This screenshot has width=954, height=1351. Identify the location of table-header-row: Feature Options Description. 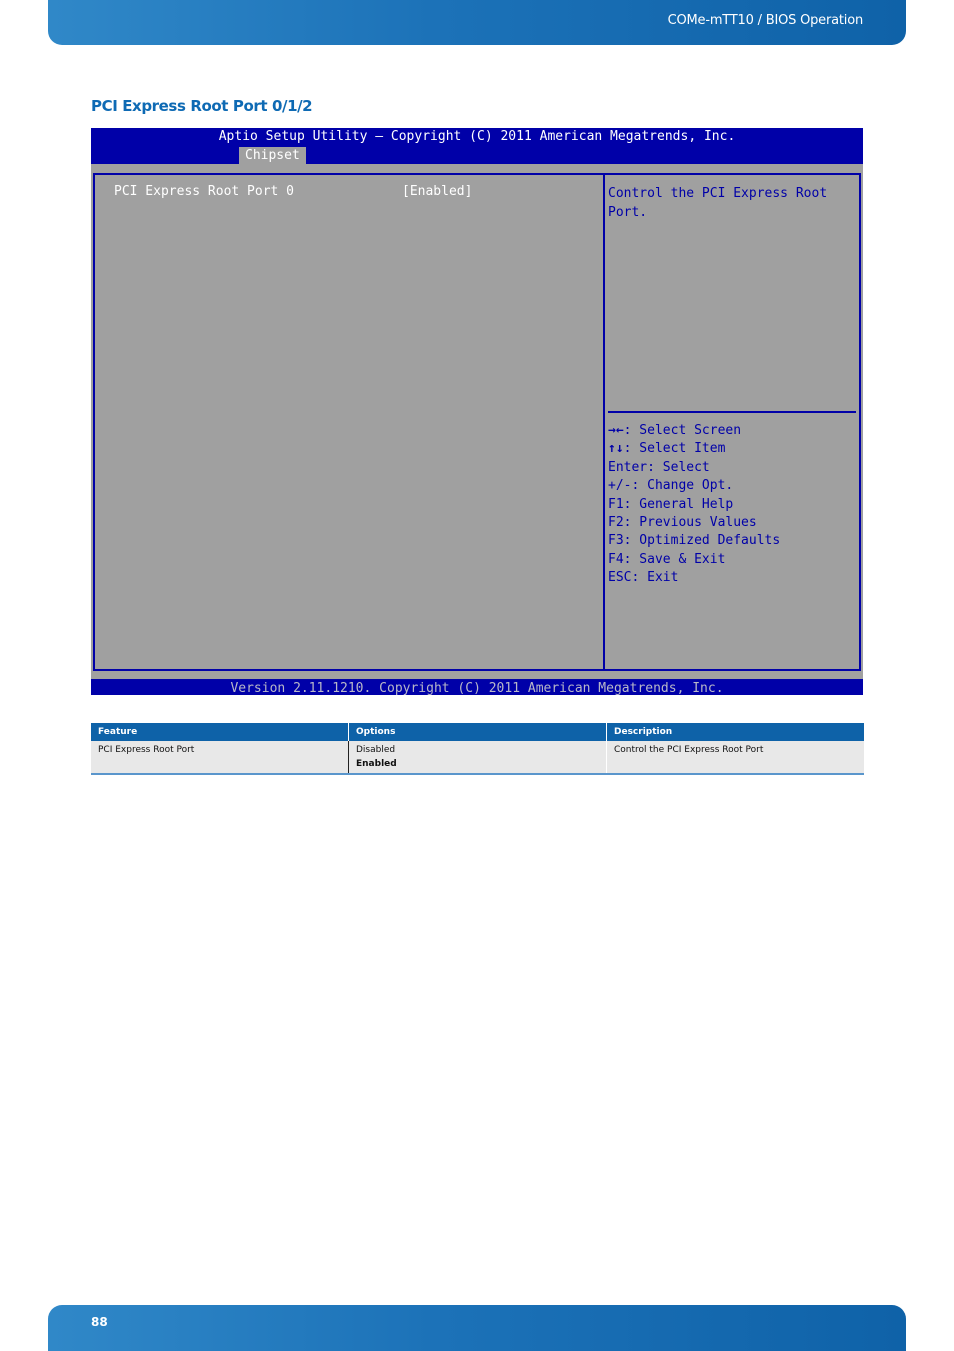
(477, 732).